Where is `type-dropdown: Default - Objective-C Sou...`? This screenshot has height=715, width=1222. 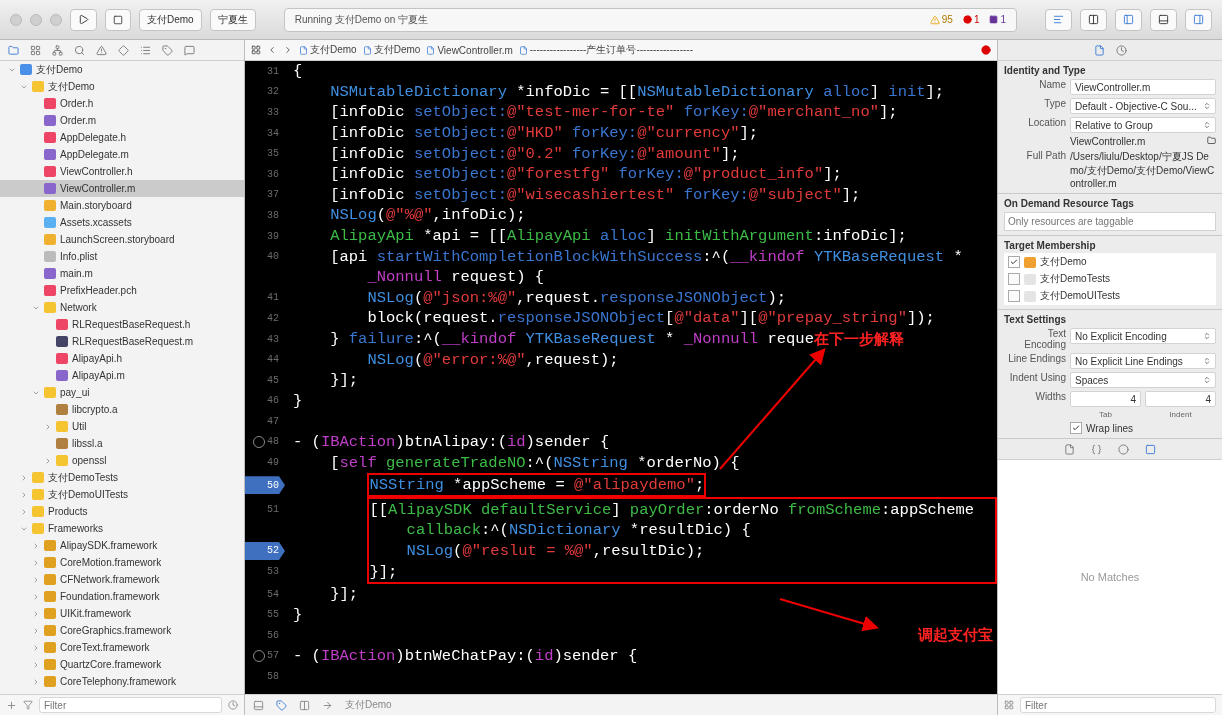 type-dropdown: Default - Objective-C Sou... is located at coordinates (1143, 106).